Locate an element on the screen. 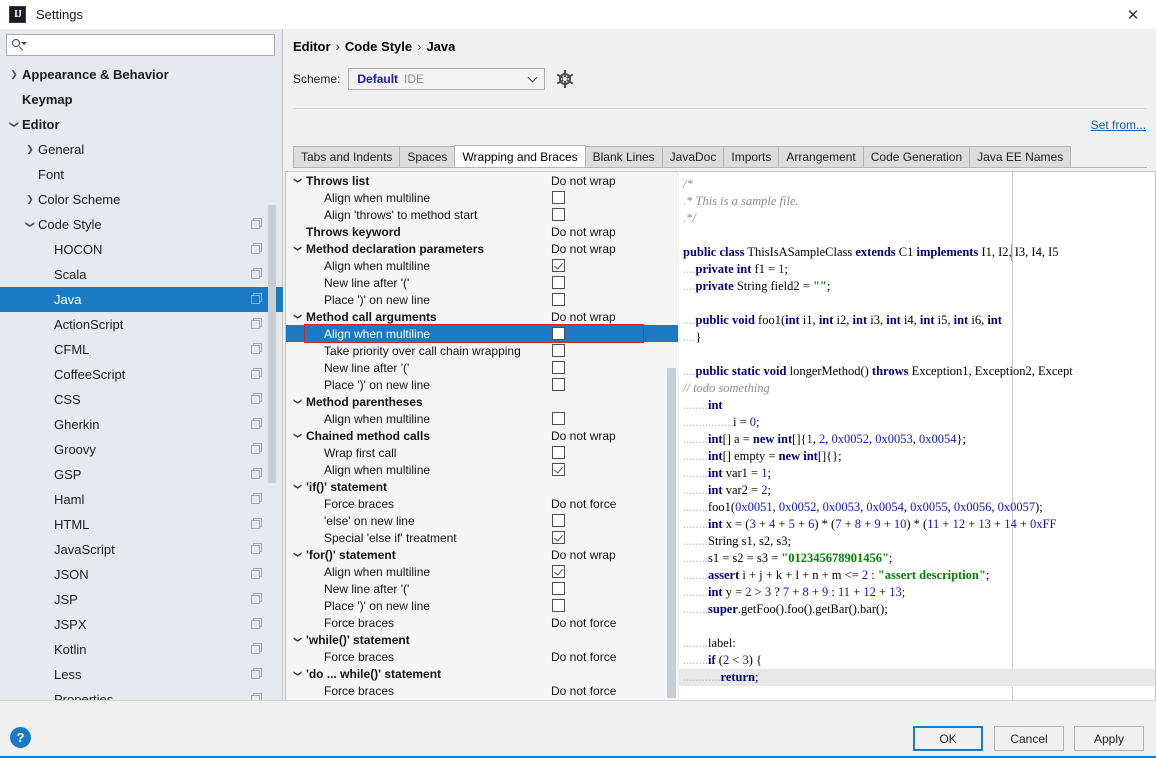 Image resolution: width=1156 pixels, height=758 pixels. scheme-select: Default IDE is located at coordinates (447, 79).